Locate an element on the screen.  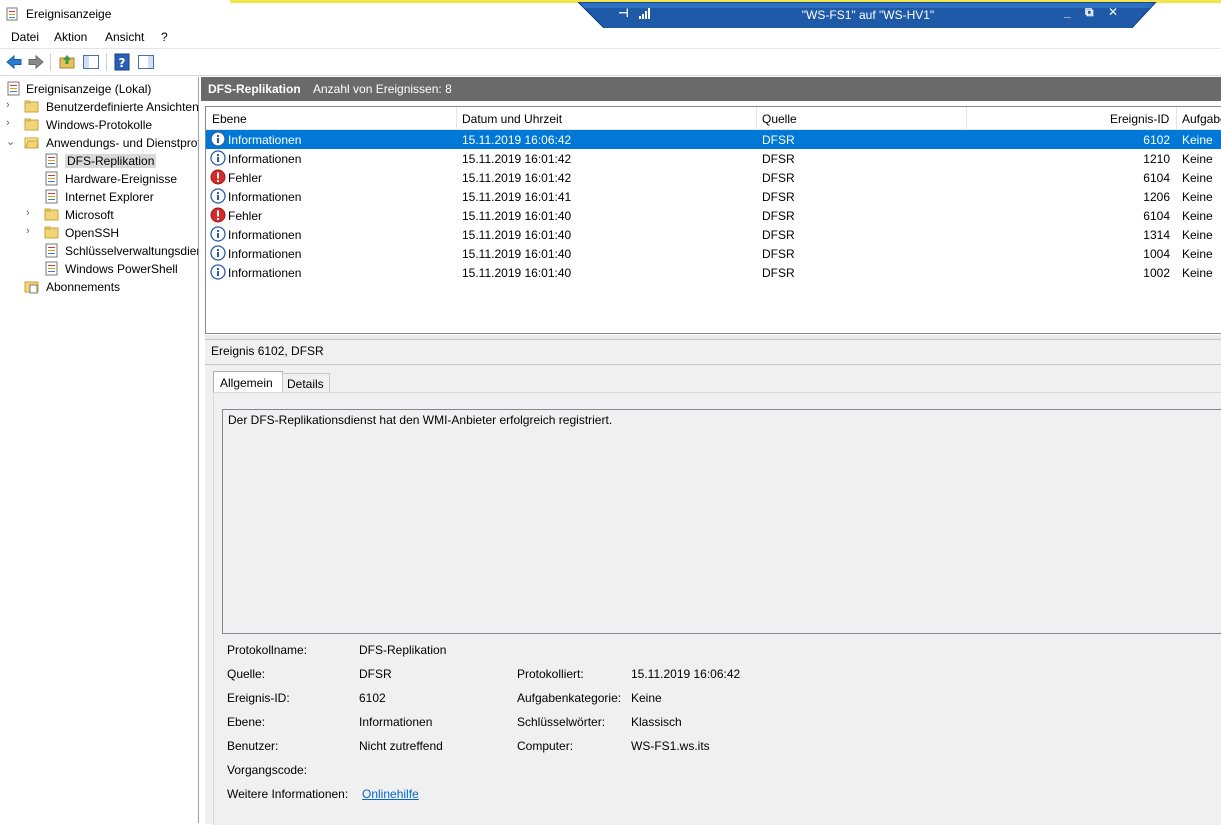
folder-icon is located at coordinates (51, 232).